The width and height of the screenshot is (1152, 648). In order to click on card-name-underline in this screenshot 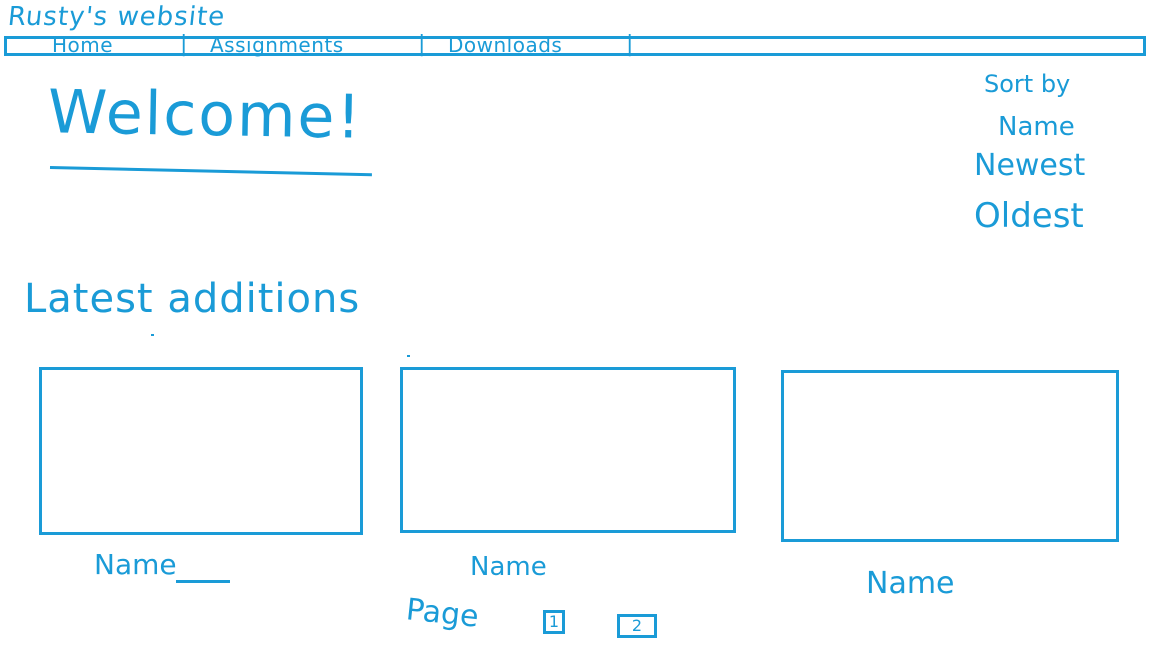, I will do `click(203, 581)`.